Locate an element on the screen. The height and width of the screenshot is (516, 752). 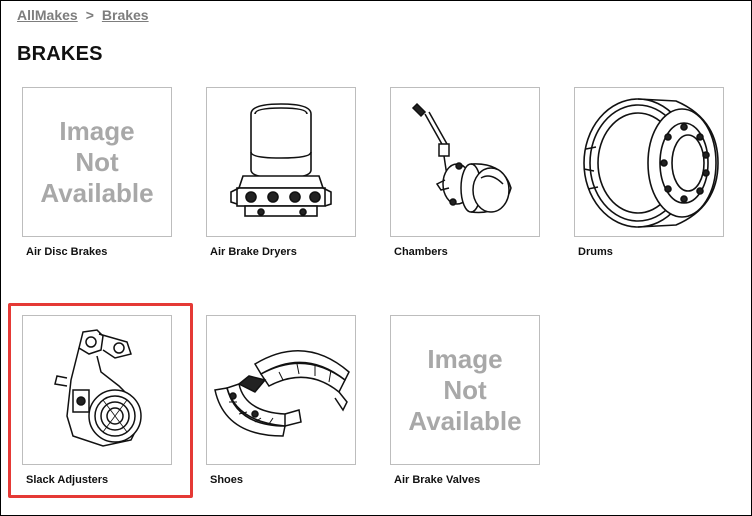
product-card-chambers: Chambers is located at coordinates (466, 172).